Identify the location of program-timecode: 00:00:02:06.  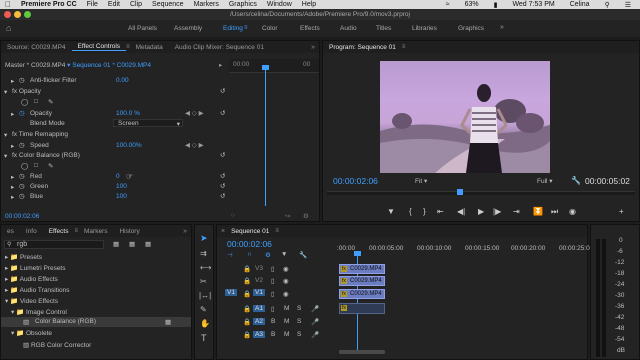
(355, 181).